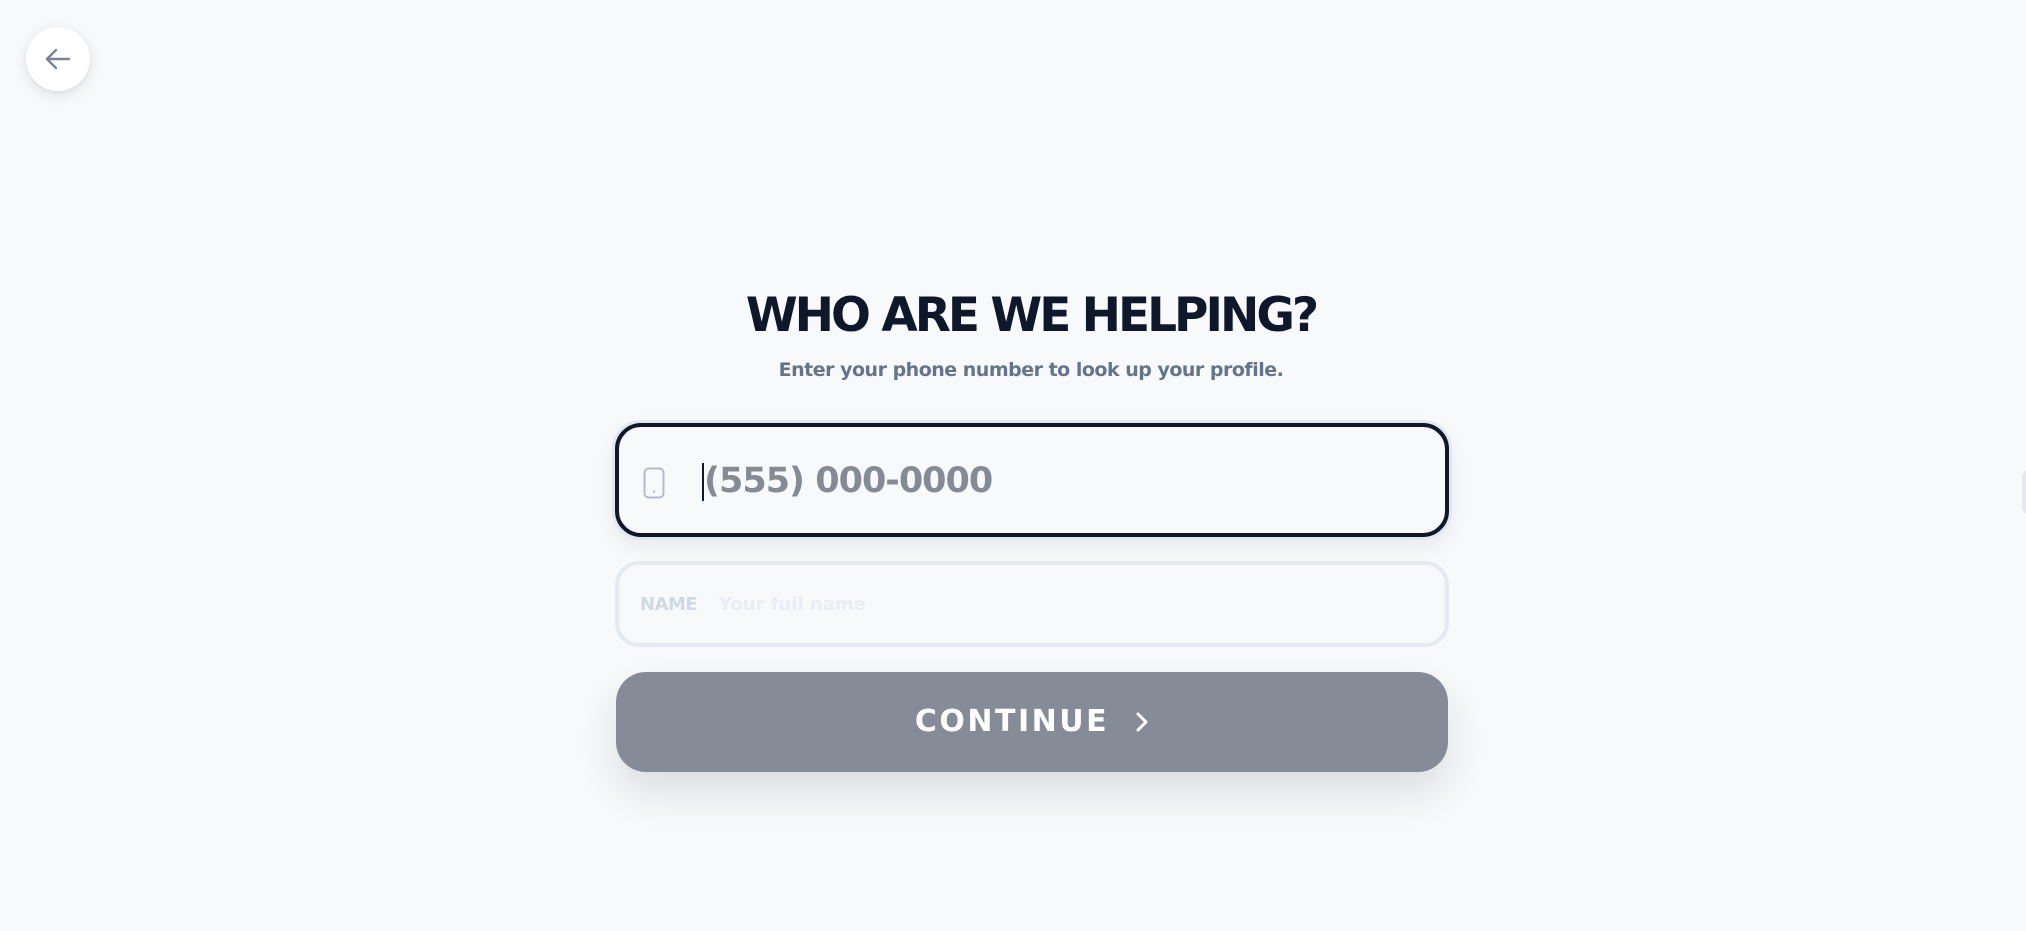 The height and width of the screenshot is (931, 2026). Describe the element at coordinates (1032, 604) in the screenshot. I see `name-input: NAME Your full name` at that location.